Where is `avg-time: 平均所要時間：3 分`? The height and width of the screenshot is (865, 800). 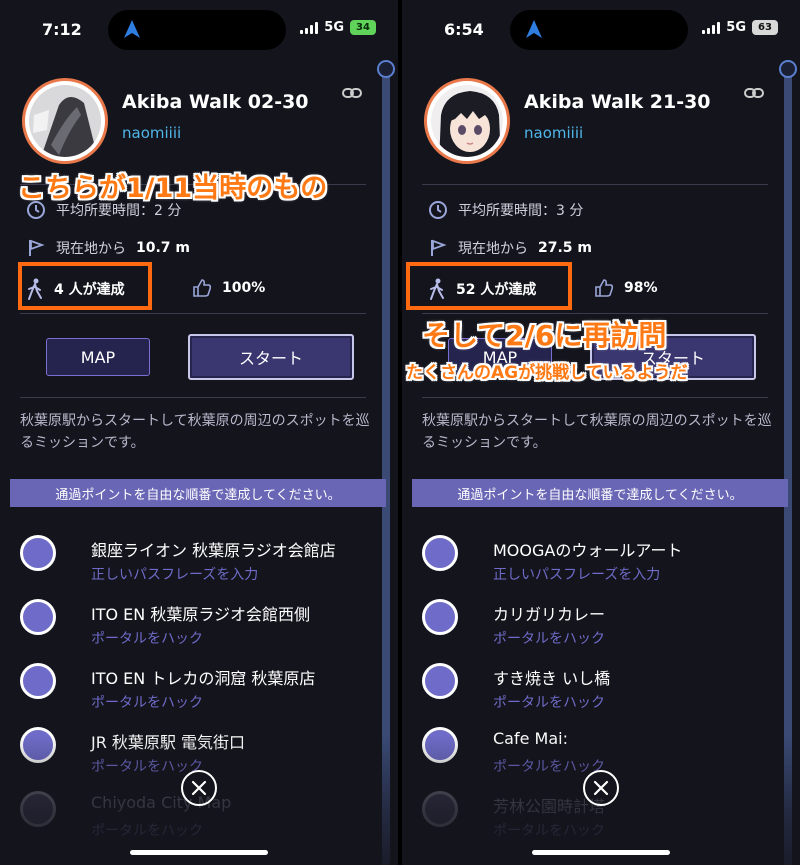 avg-time: 平均所要時間：3 分 is located at coordinates (521, 211).